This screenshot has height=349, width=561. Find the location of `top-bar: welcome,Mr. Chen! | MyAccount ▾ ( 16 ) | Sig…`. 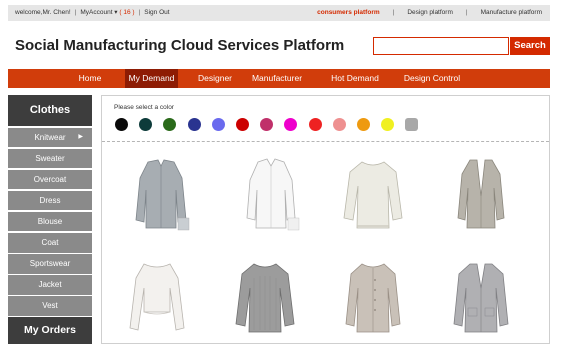

top-bar: welcome,Mr. Chen! | MyAccount ▾ ( 16 ) | Sig… is located at coordinates (279, 13).